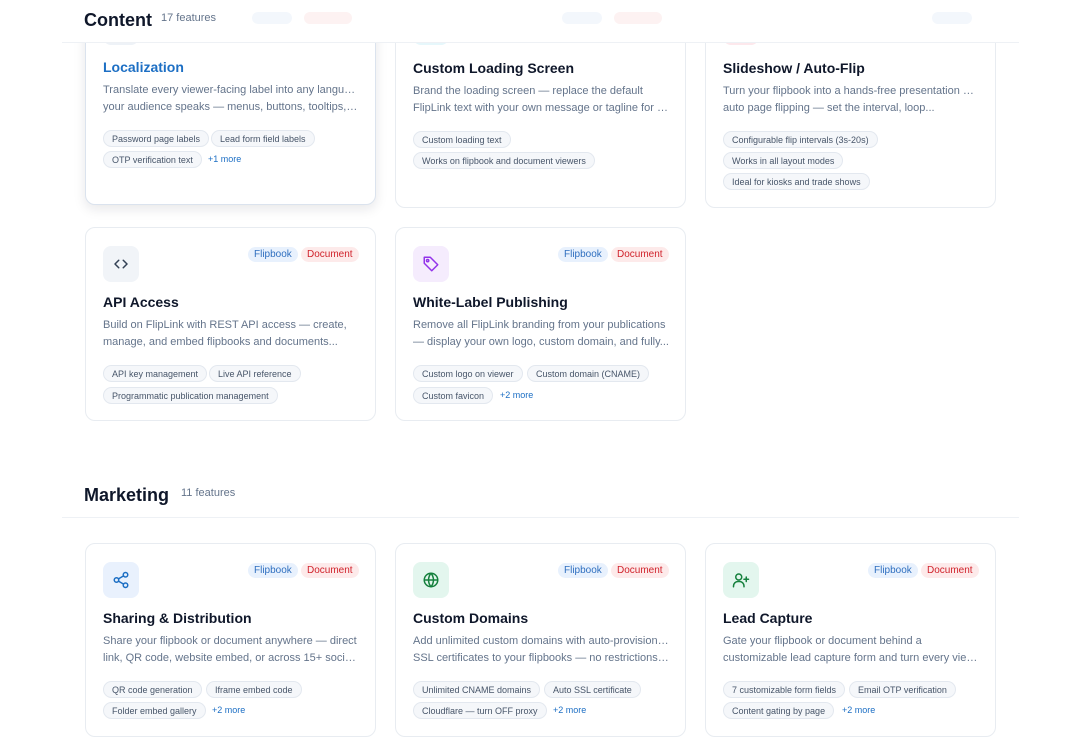  What do you see at coordinates (490, 302) in the screenshot?
I see `card-title: White-Label Publishing` at bounding box center [490, 302].